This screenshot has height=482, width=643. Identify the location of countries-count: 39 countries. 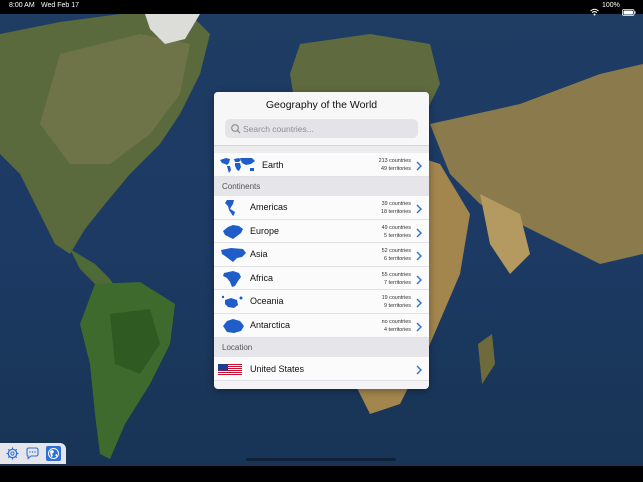
(396, 204).